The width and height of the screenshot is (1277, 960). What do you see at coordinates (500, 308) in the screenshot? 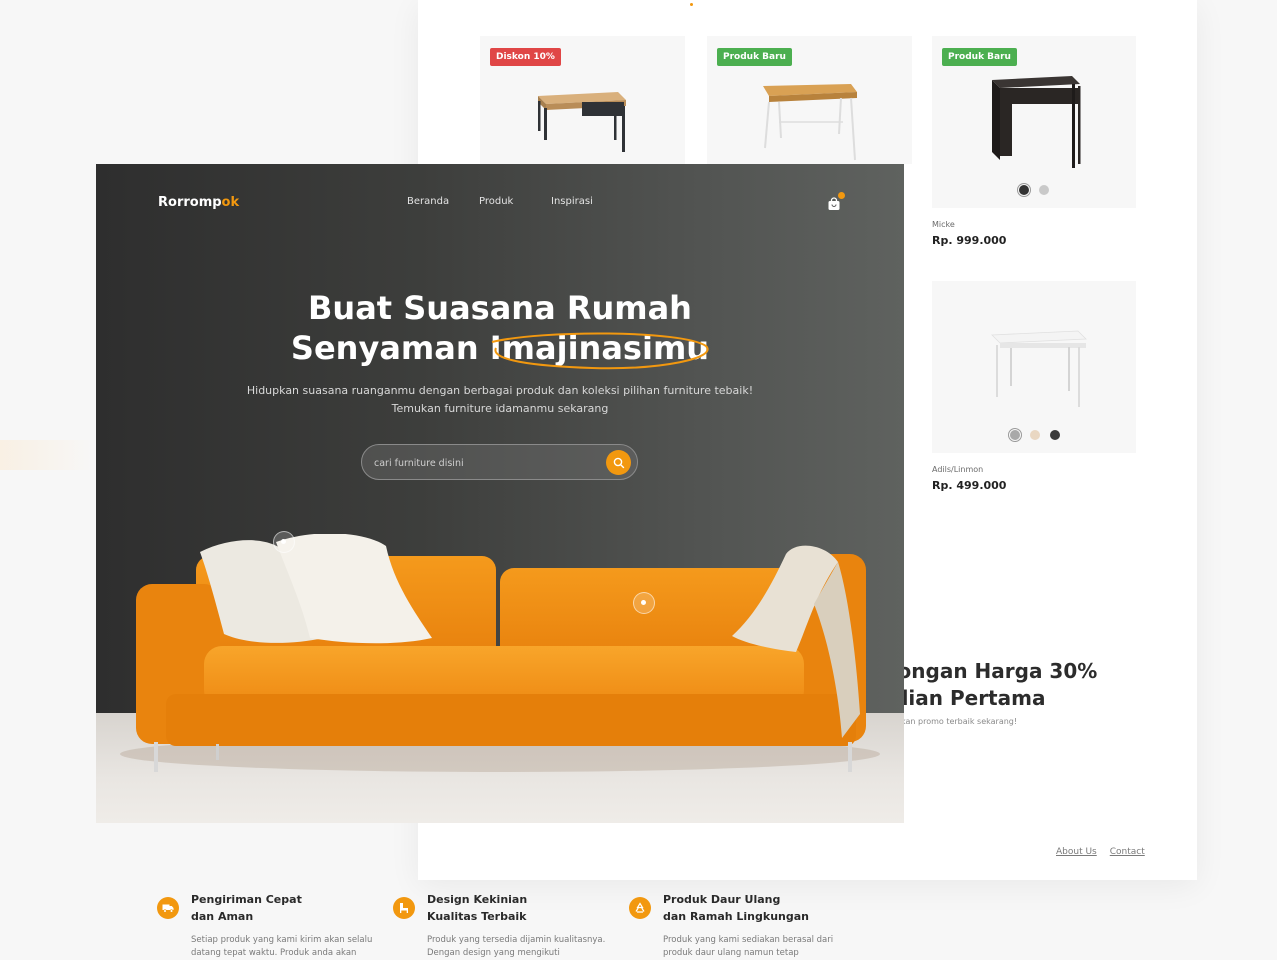
I see `hero-title-line1: Buat Suasana Rumah` at bounding box center [500, 308].